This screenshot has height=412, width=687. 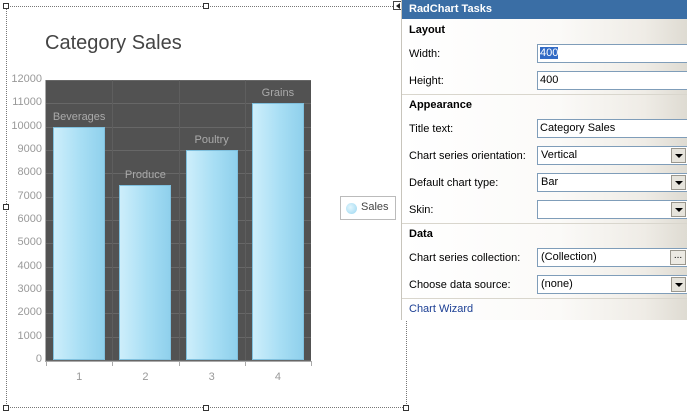 What do you see at coordinates (421, 234) in the screenshot?
I see `data-section-title: Data` at bounding box center [421, 234].